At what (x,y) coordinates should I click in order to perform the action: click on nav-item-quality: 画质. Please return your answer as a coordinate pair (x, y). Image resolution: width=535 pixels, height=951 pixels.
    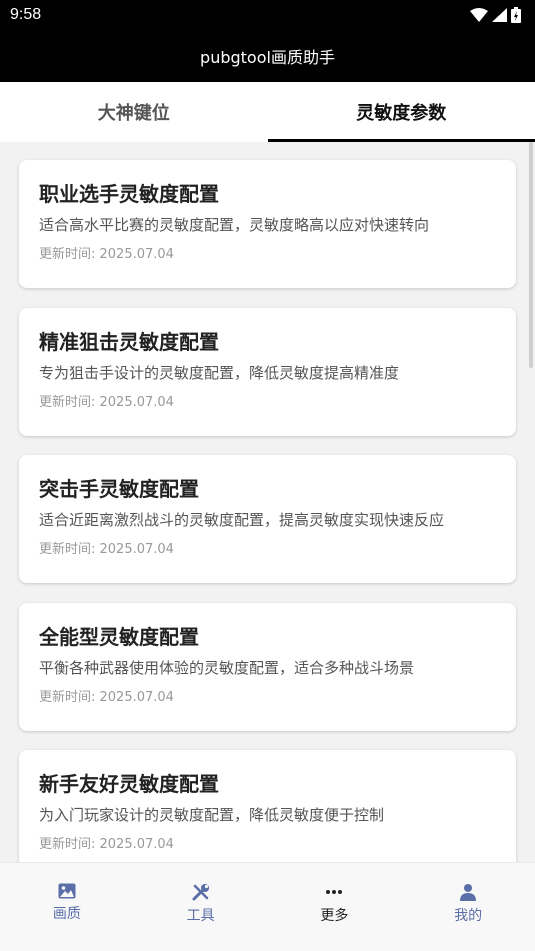
    Looking at the image, I should click on (67, 907).